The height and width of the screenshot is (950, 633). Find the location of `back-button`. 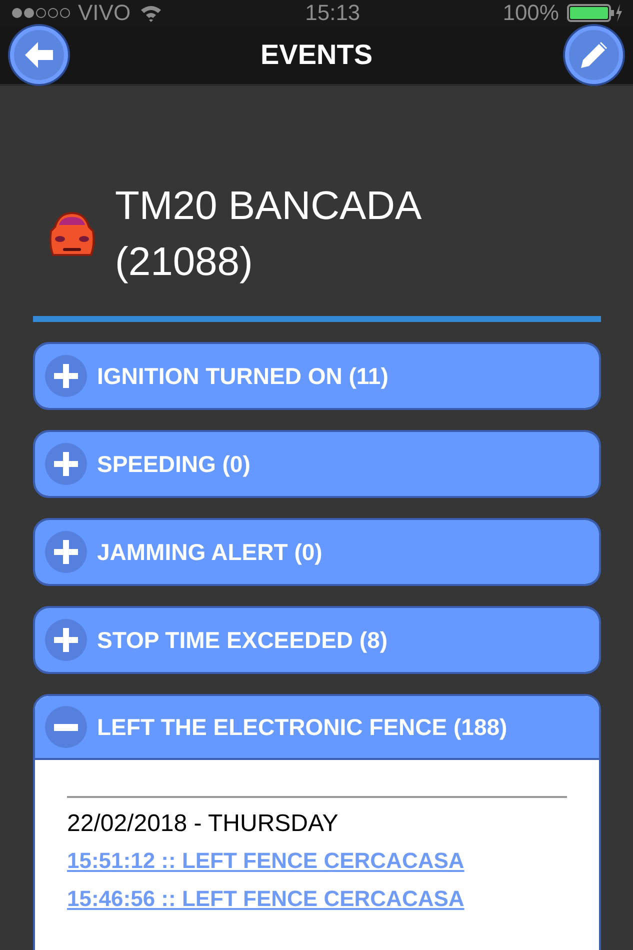

back-button is located at coordinates (39, 55).